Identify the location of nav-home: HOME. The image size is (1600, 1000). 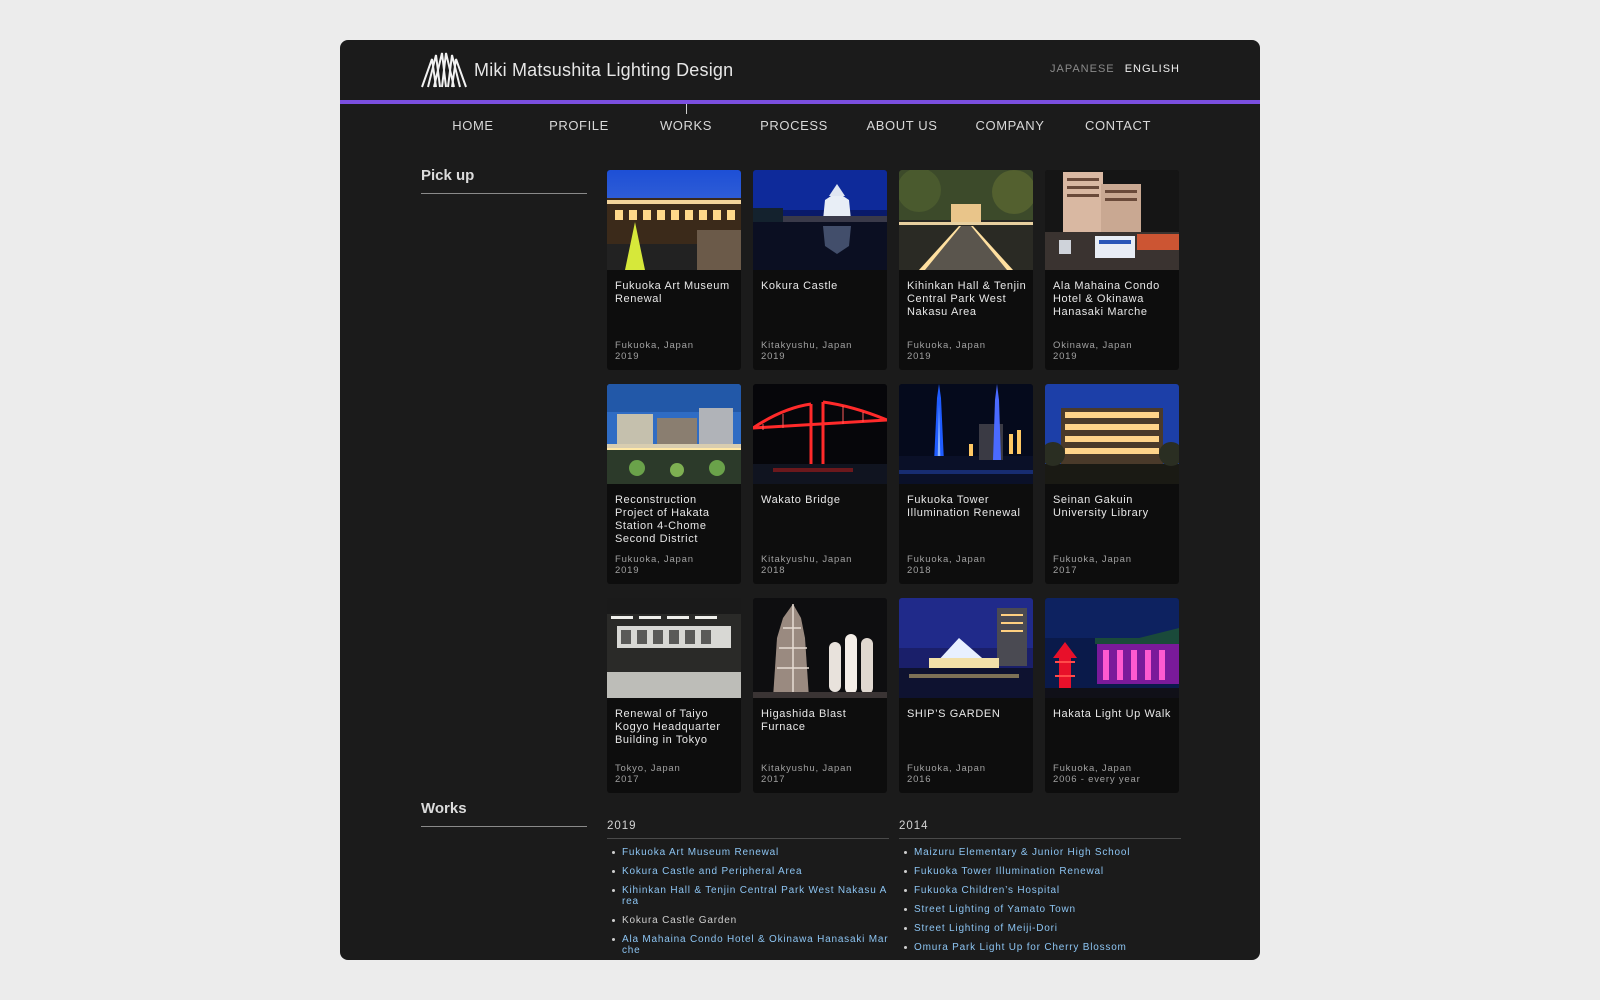
(473, 124).